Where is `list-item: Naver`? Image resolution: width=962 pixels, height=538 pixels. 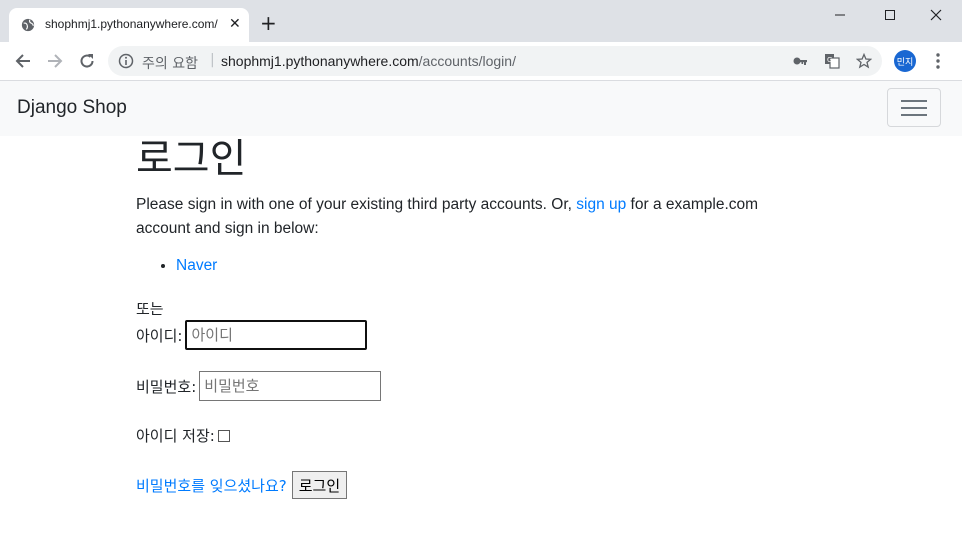 list-item: Naver is located at coordinates (196, 266).